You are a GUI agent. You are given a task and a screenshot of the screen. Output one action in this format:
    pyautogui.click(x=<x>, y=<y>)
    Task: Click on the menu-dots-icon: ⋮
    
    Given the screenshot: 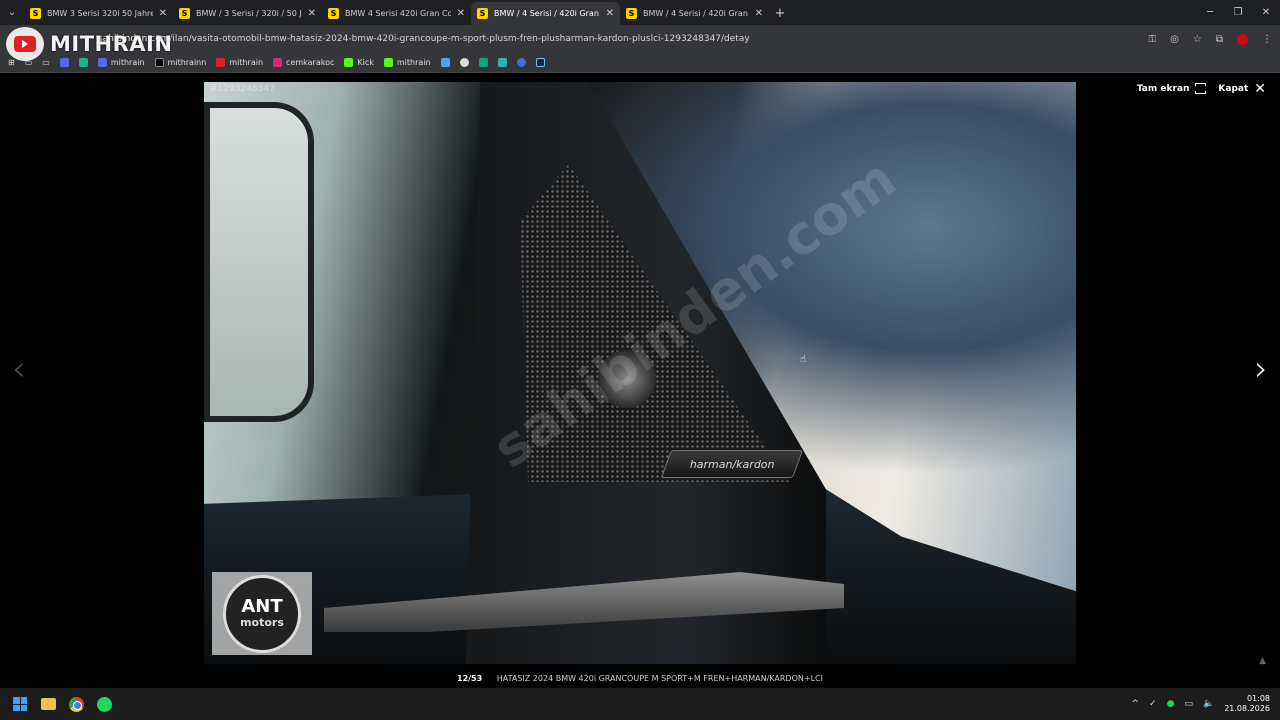 What is the action you would take?
    pyautogui.click(x=1267, y=39)
    